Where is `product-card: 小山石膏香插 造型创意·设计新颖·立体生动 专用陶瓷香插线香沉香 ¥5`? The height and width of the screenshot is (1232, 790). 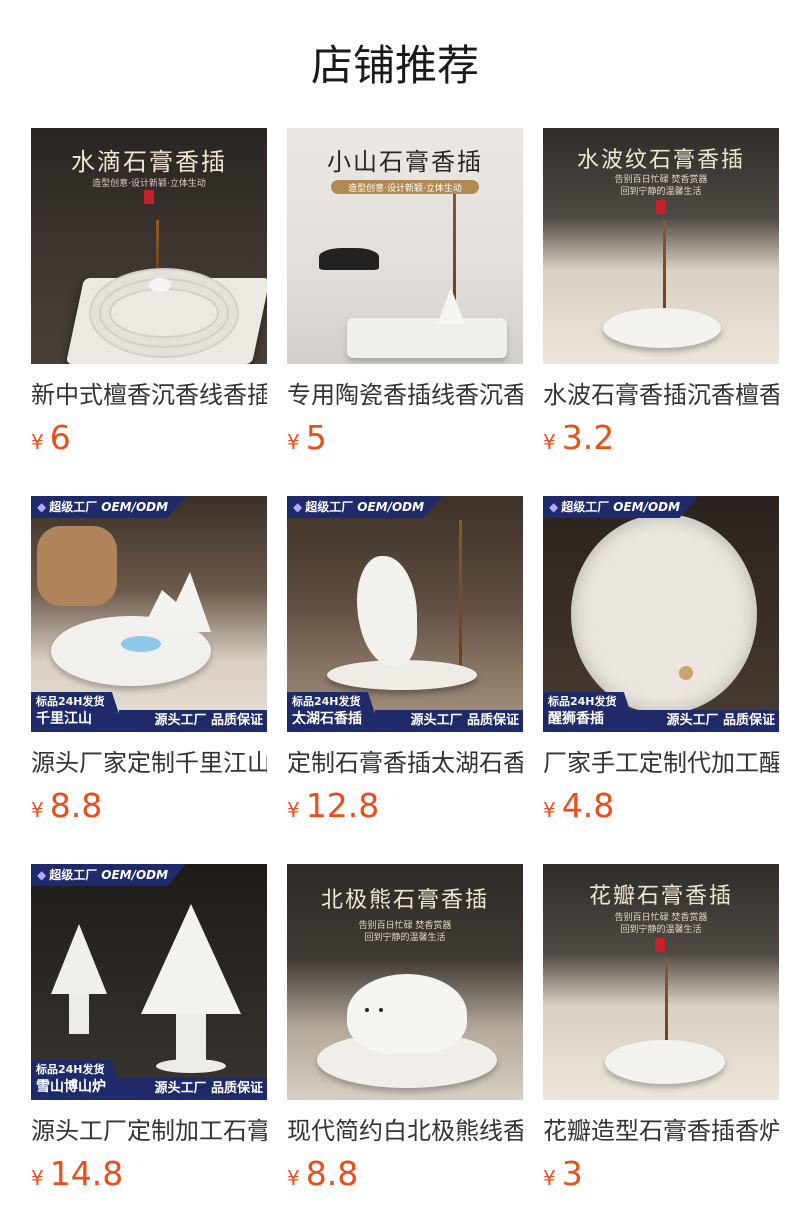 product-card: 小山石膏香插 造型创意·设计新颖·立体生动 专用陶瓷香插线香沉香 ¥5 is located at coordinates (405, 292).